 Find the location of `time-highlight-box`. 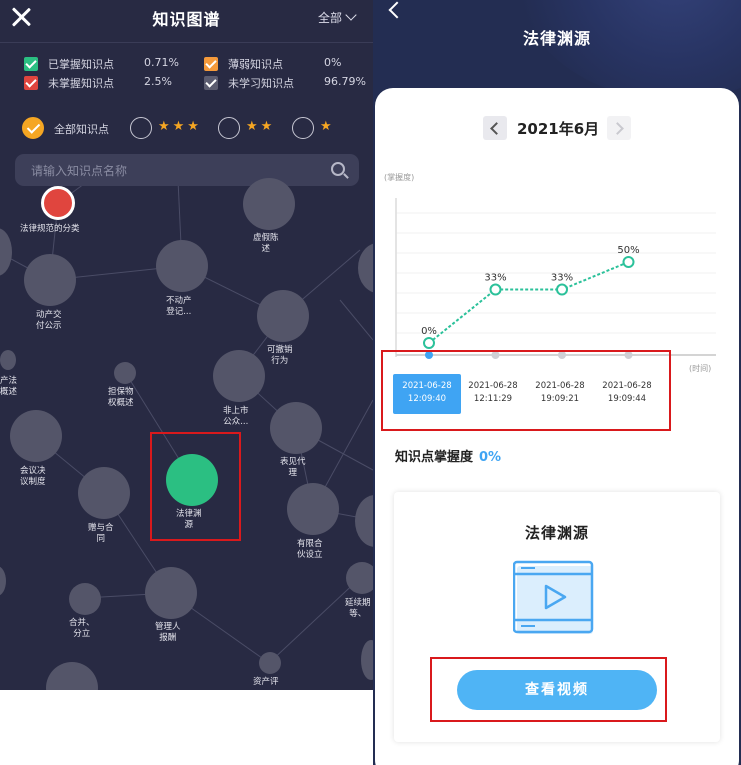

time-highlight-box is located at coordinates (526, 390).